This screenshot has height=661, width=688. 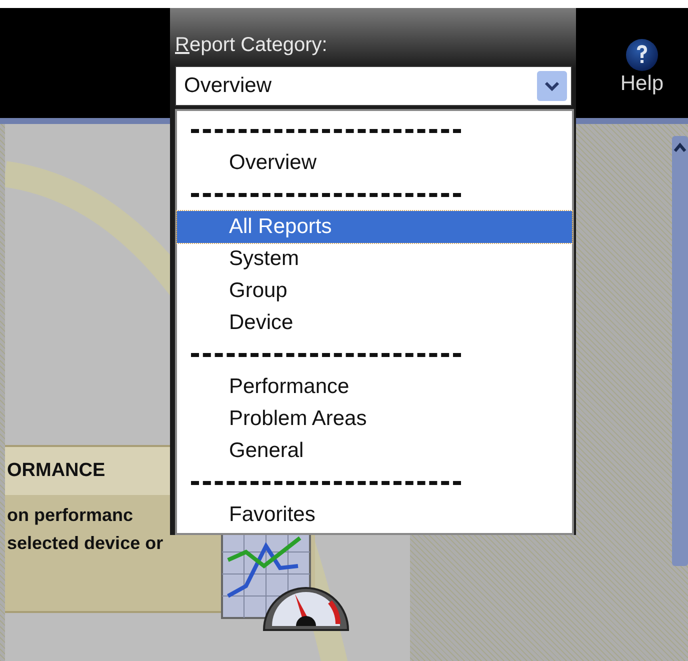 What do you see at coordinates (642, 84) in the screenshot?
I see `help-label: Help` at bounding box center [642, 84].